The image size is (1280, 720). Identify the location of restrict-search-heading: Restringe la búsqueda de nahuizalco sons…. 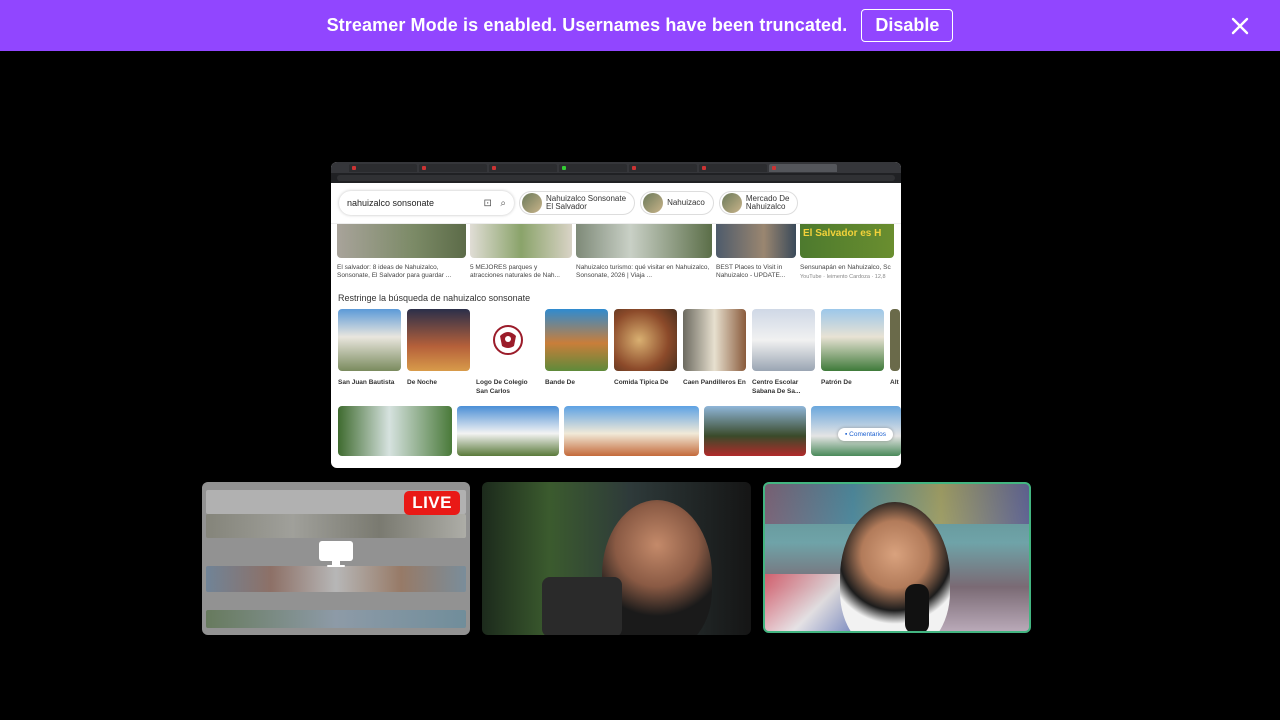
(434, 298).